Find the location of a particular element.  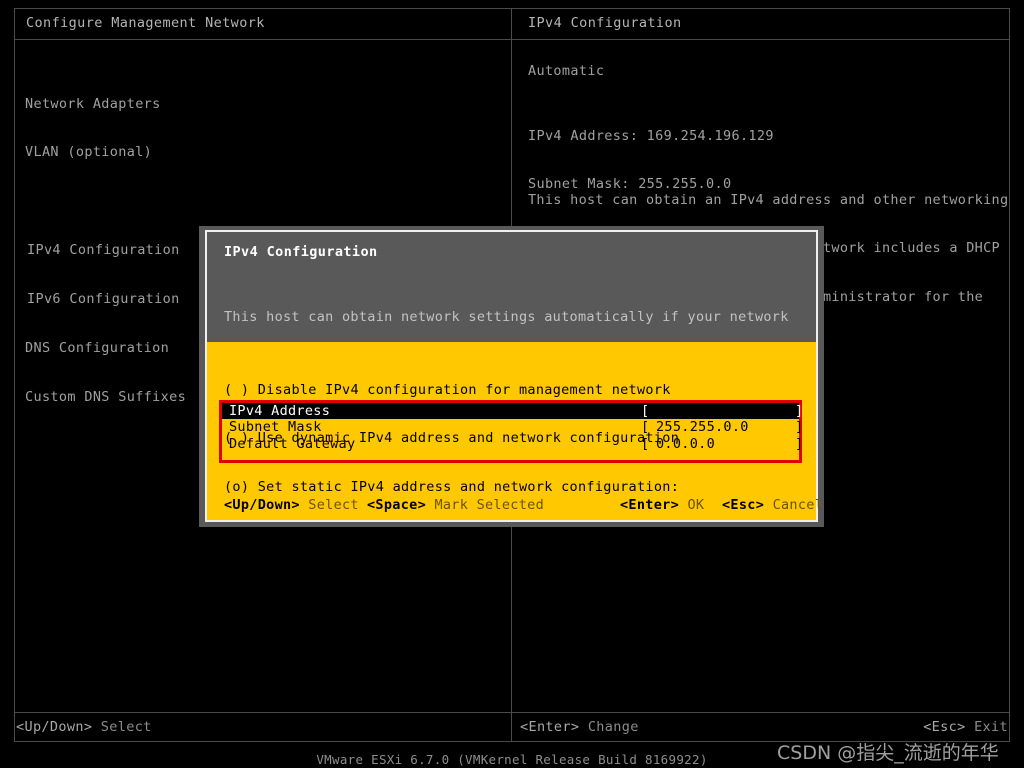

dialog-key-select: <Up/Down> Select is located at coordinates (291, 505).